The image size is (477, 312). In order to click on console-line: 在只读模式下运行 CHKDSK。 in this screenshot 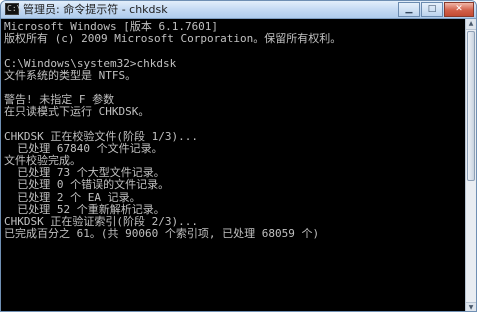, I will do `click(77, 112)`.